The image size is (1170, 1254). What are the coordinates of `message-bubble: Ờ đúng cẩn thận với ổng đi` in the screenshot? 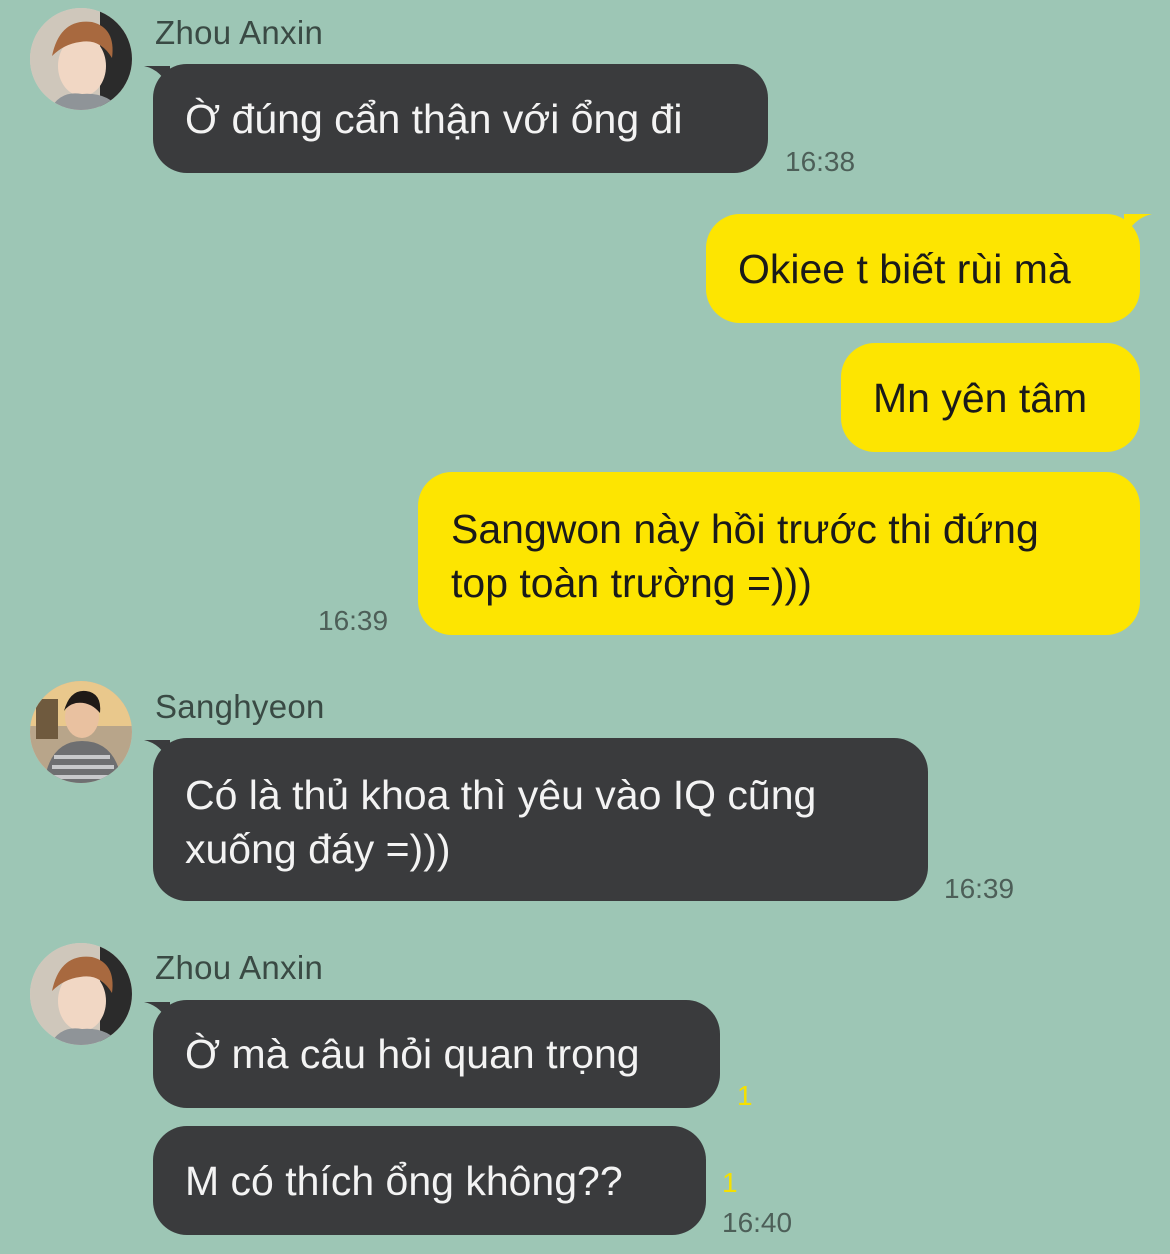 It's located at (460, 118).